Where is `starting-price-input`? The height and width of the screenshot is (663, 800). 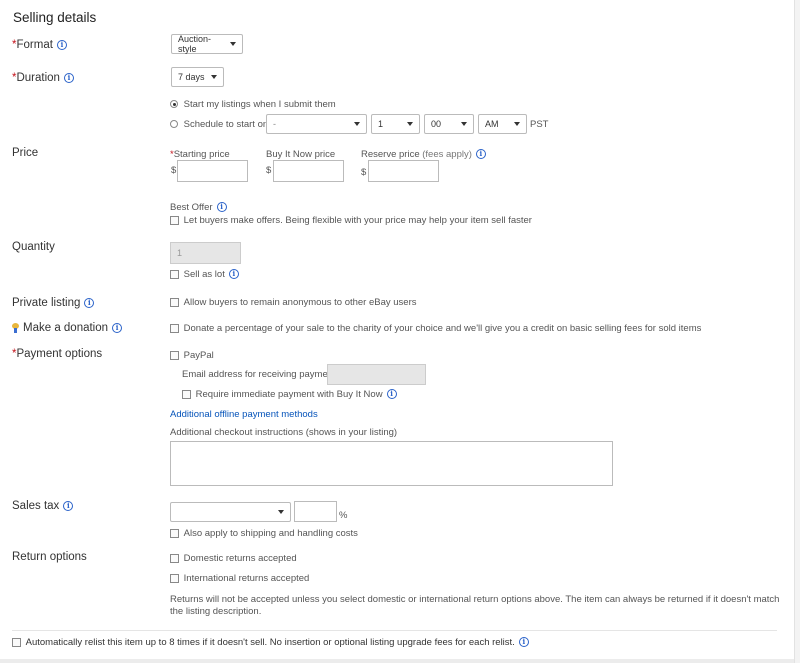 starting-price-input is located at coordinates (212, 171).